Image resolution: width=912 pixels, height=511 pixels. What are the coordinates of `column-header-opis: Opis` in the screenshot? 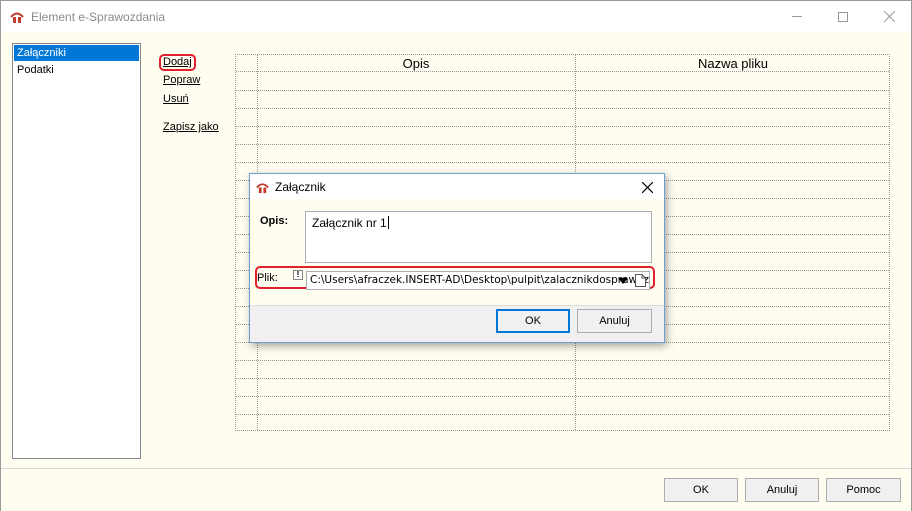 It's located at (416, 63).